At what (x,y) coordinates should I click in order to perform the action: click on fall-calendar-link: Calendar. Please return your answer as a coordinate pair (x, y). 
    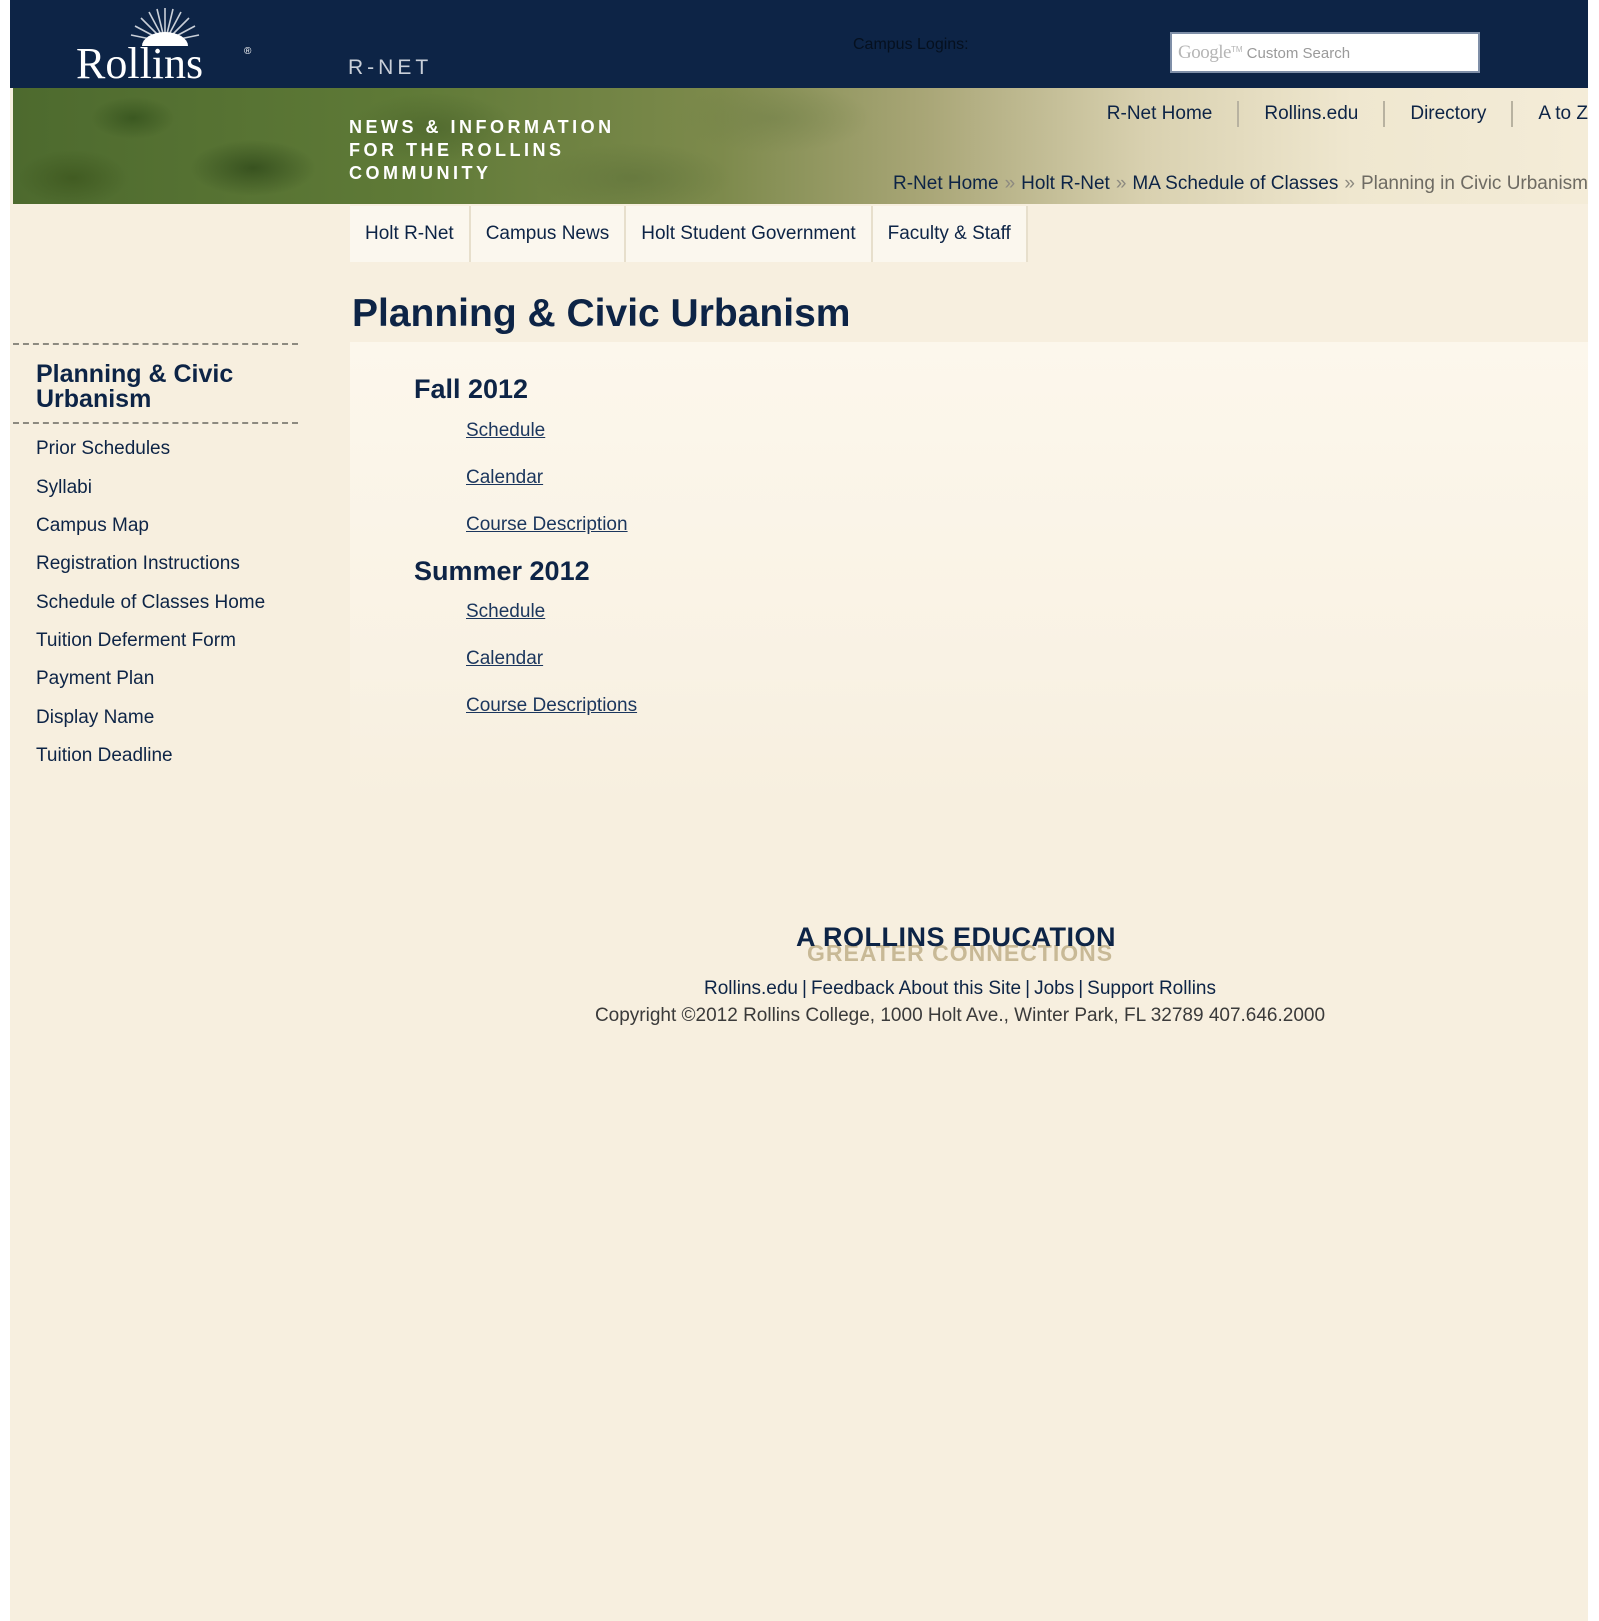
    Looking at the image, I should click on (504, 478).